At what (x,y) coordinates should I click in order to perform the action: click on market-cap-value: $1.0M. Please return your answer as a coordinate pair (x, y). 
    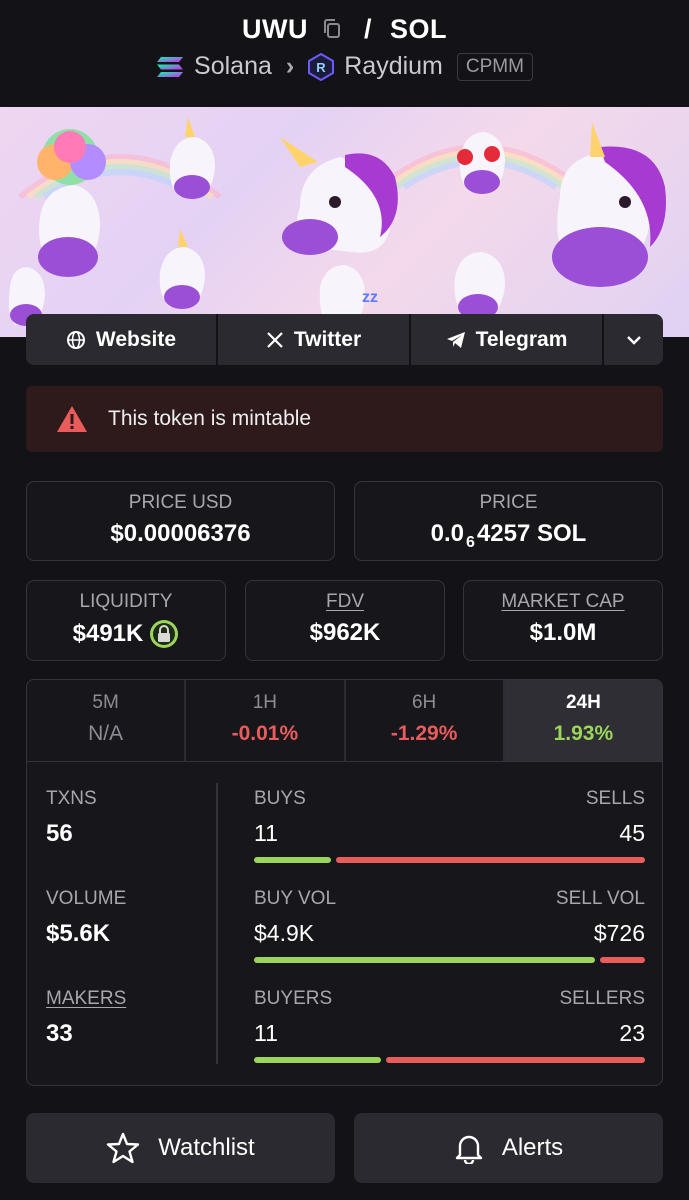
    Looking at the image, I should click on (563, 632).